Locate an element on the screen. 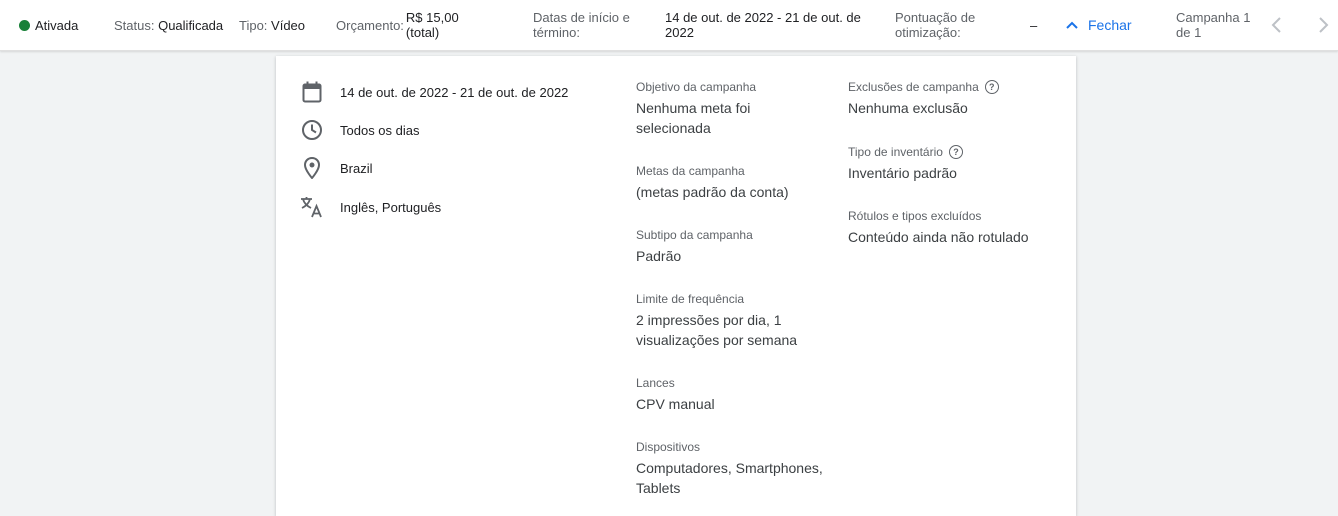  campaign-exclusions-field: Exclusões de campanha ? Nenhuma exclusão is located at coordinates (958, 98).